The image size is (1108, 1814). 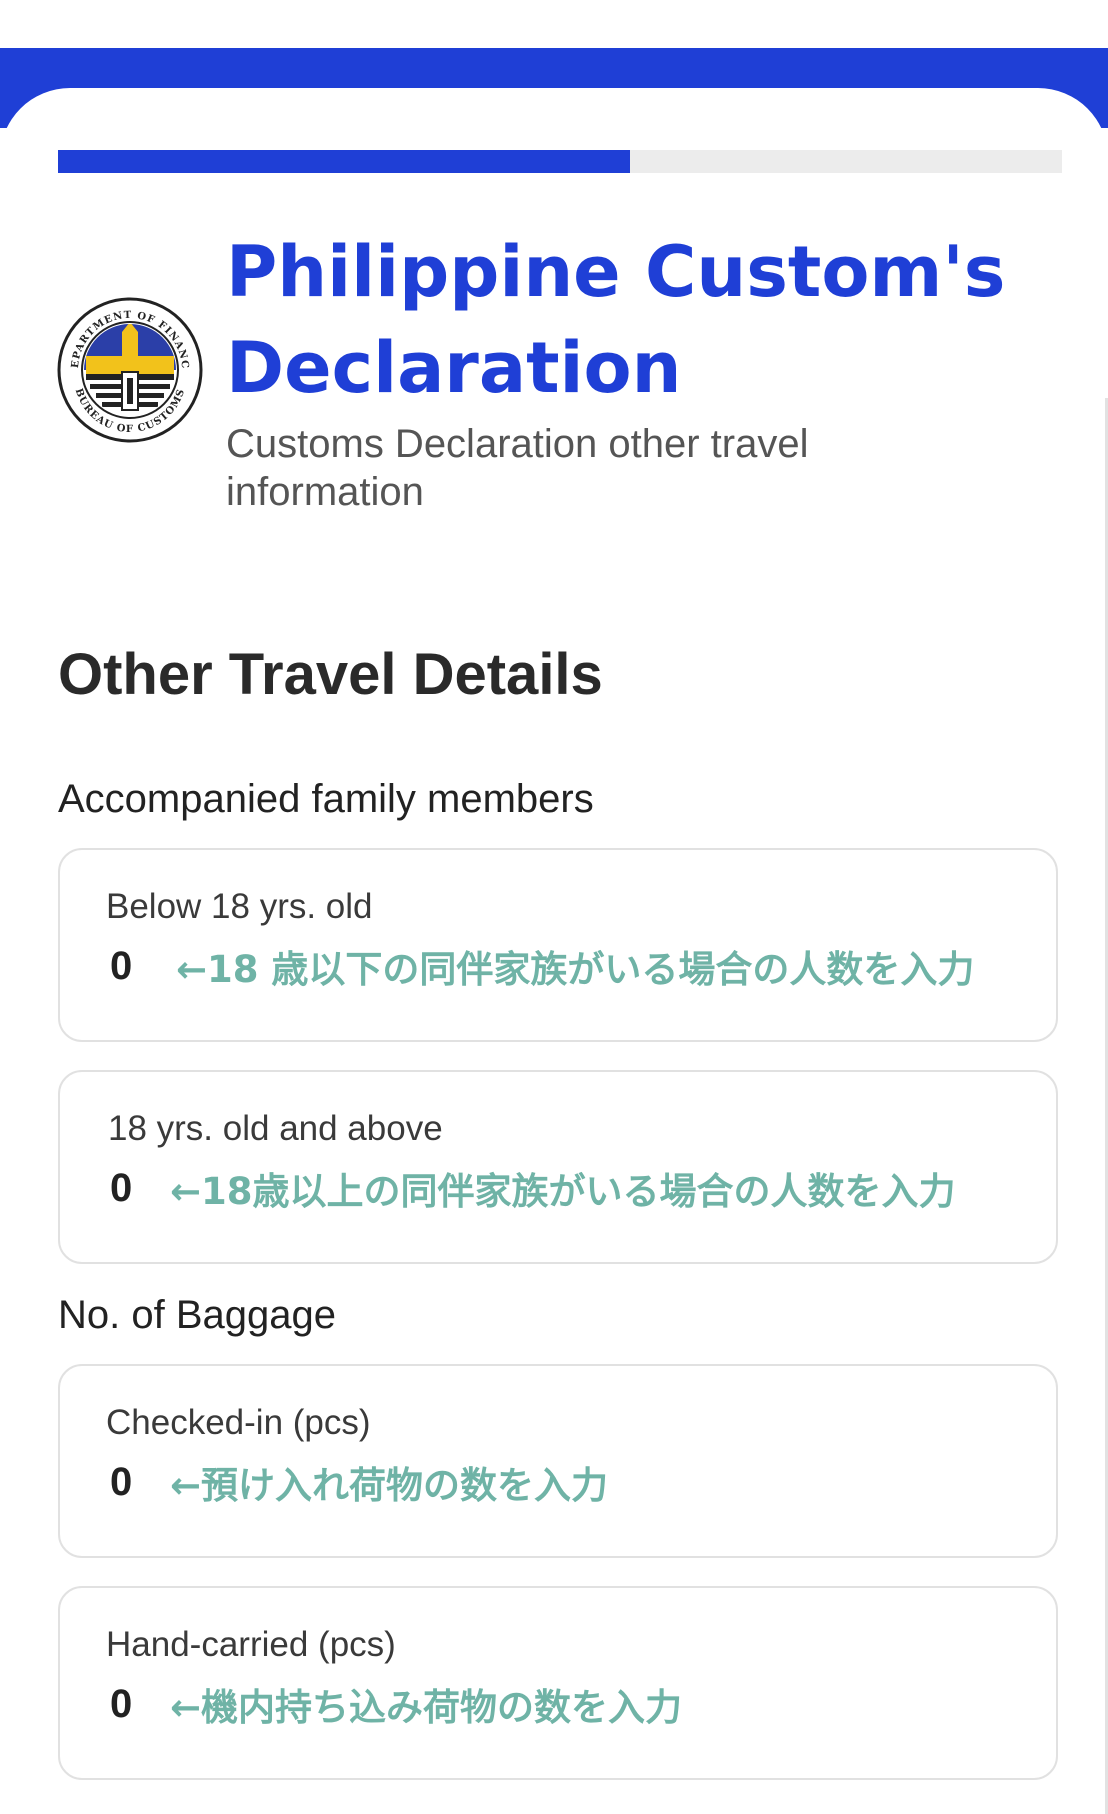 I want to click on family-group-label: Accompanied family members, so click(x=326, y=799).